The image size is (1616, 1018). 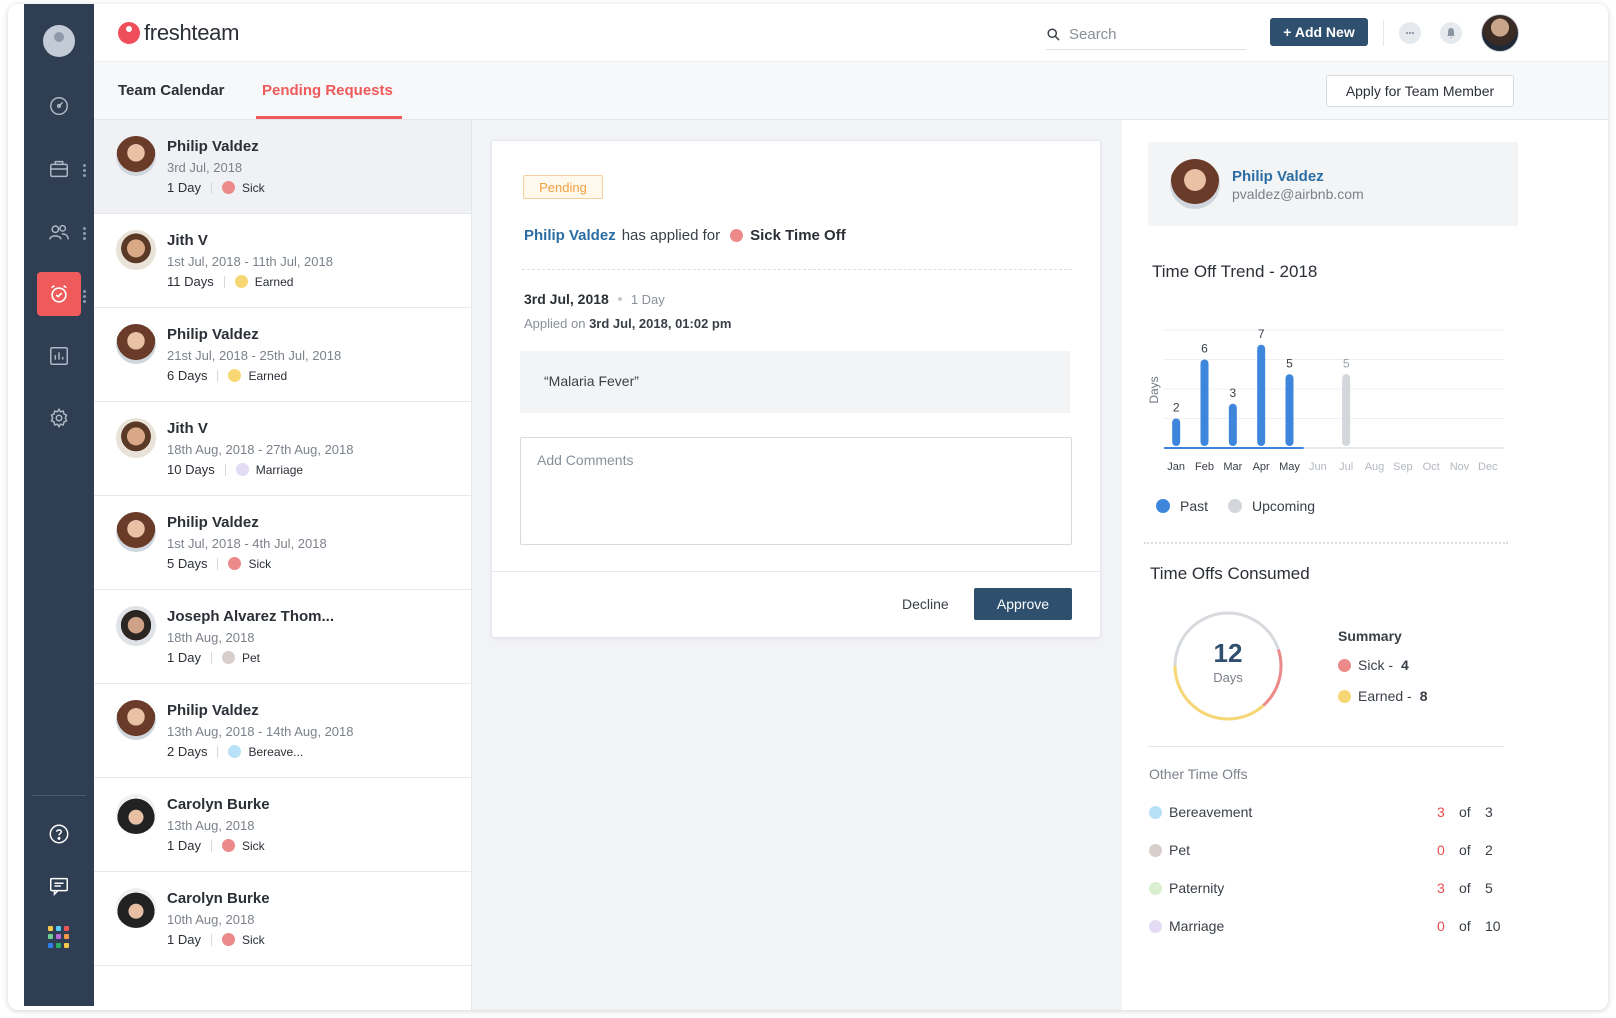 What do you see at coordinates (796, 491) in the screenshot?
I see `add-comments-field` at bounding box center [796, 491].